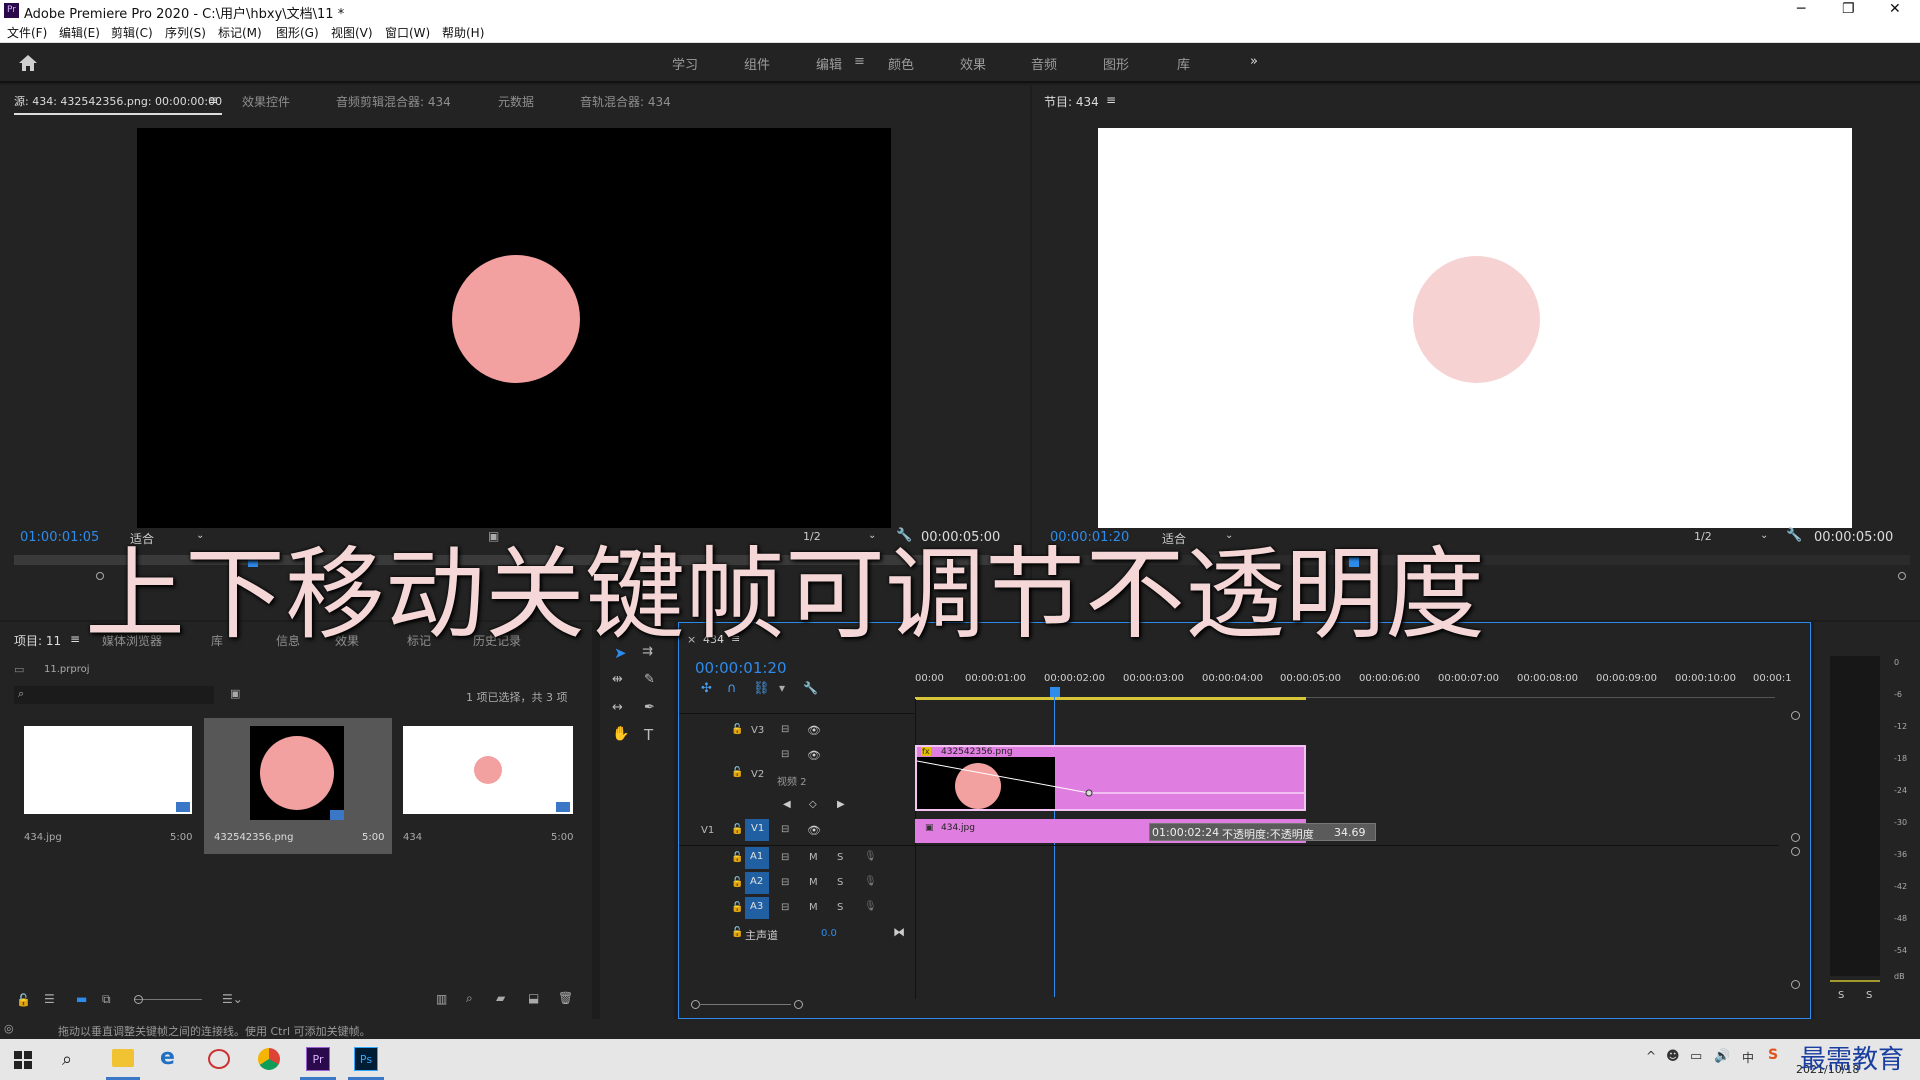 The width and height of the screenshot is (1920, 1080). What do you see at coordinates (745, 1004) in the screenshot?
I see `horizontal-scrollbar` at bounding box center [745, 1004].